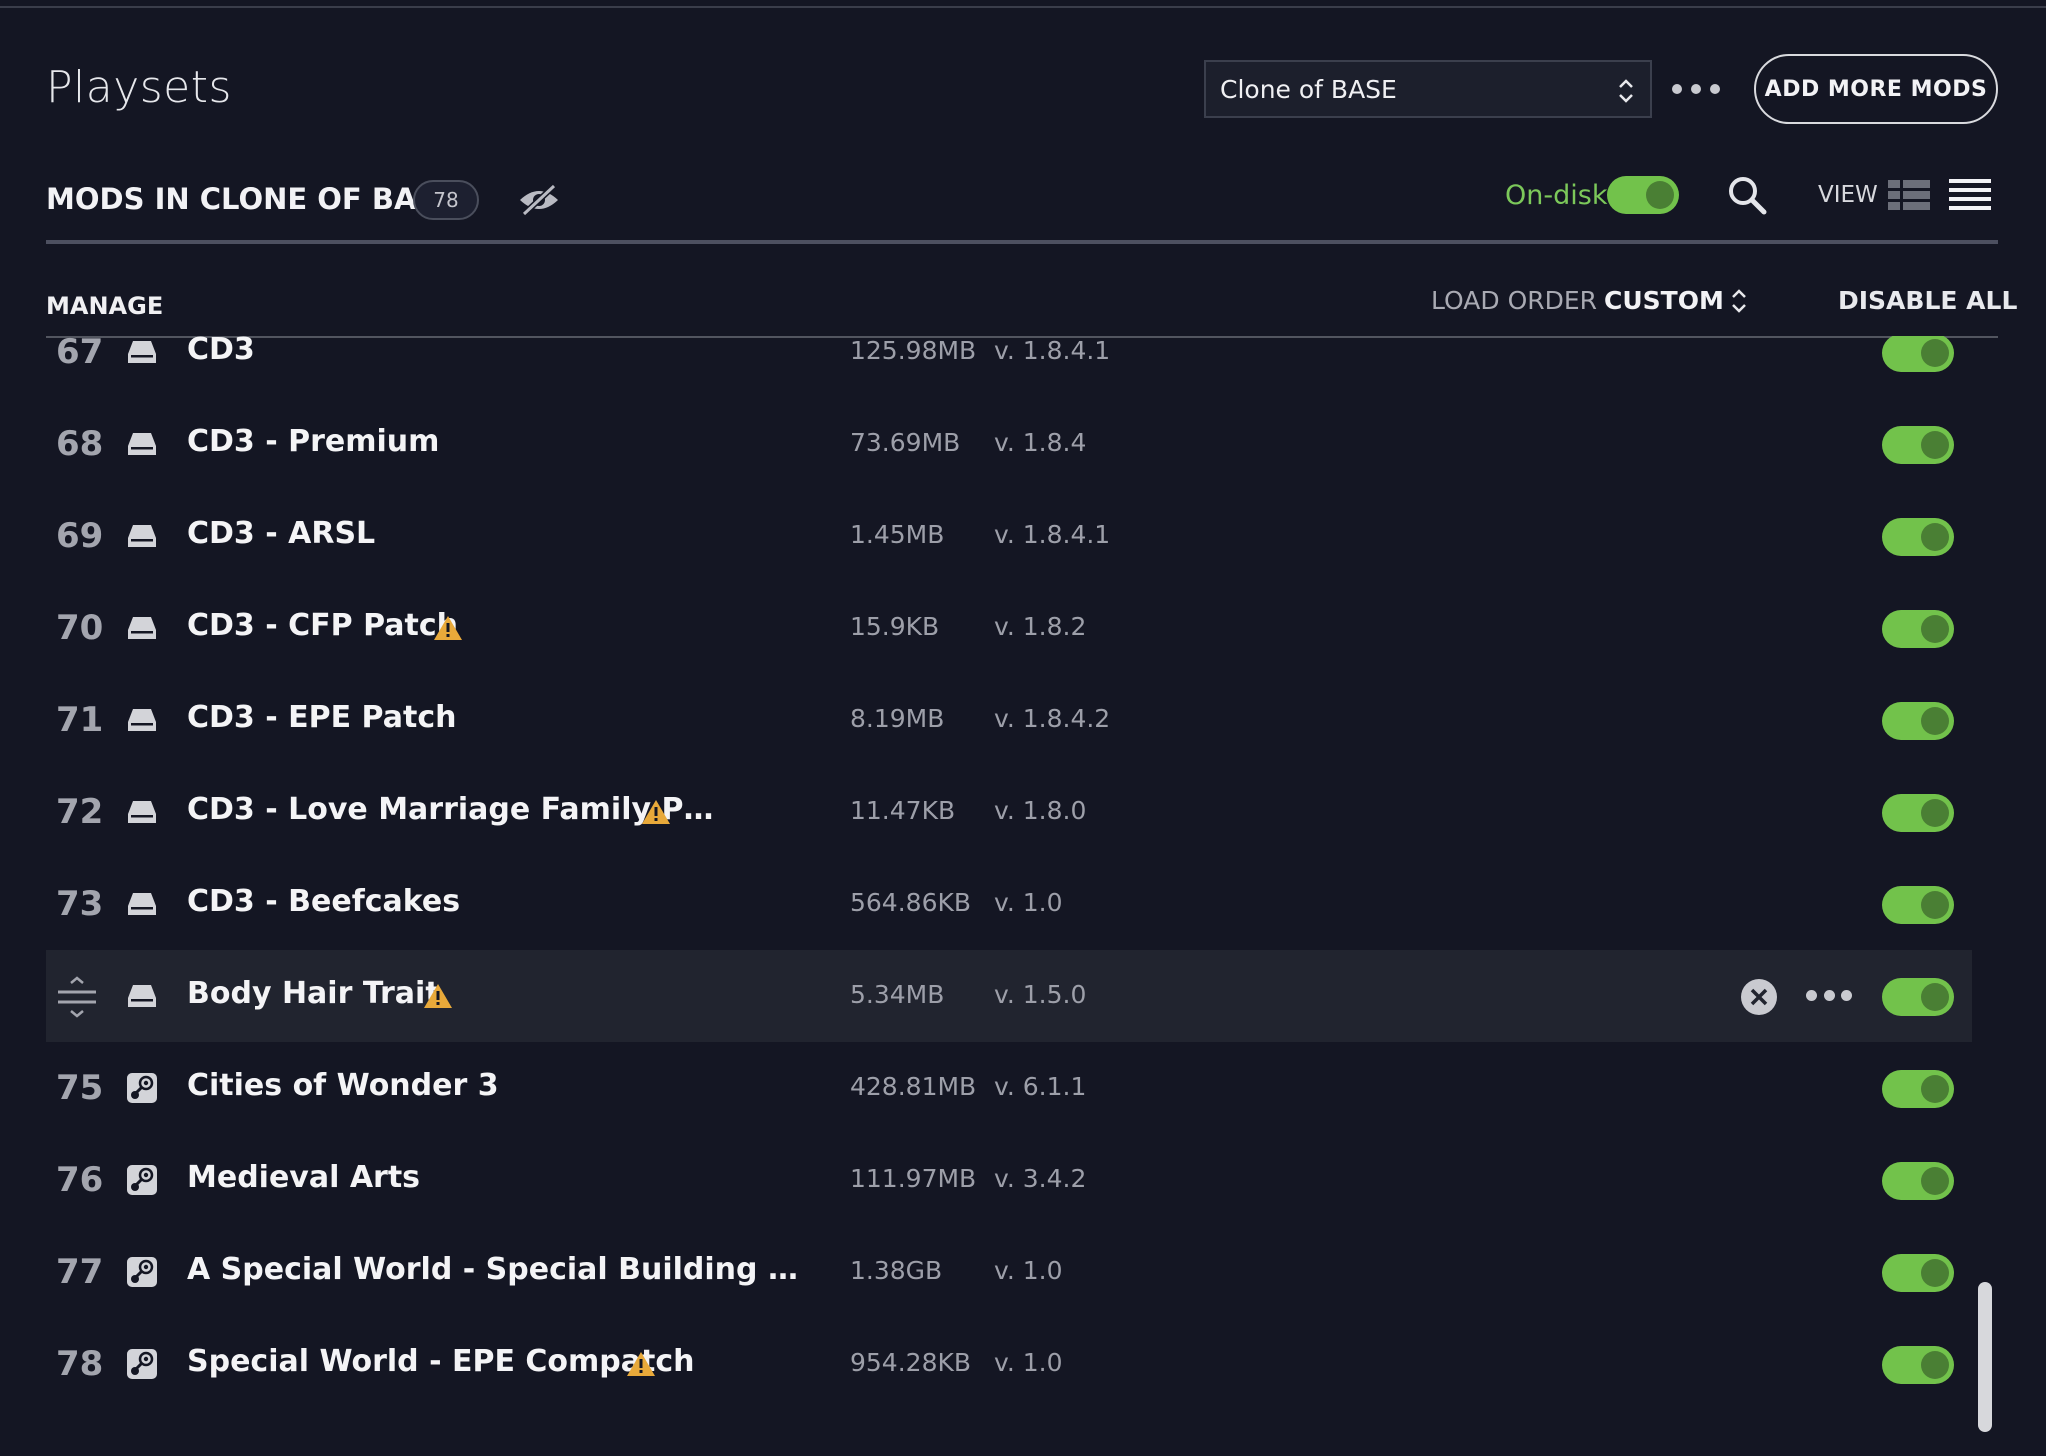 Image resolution: width=2046 pixels, height=1456 pixels. I want to click on mod-row: 69 CD3 - ARSL 1.45MB v. 1.8.4.1, so click(1009, 536).